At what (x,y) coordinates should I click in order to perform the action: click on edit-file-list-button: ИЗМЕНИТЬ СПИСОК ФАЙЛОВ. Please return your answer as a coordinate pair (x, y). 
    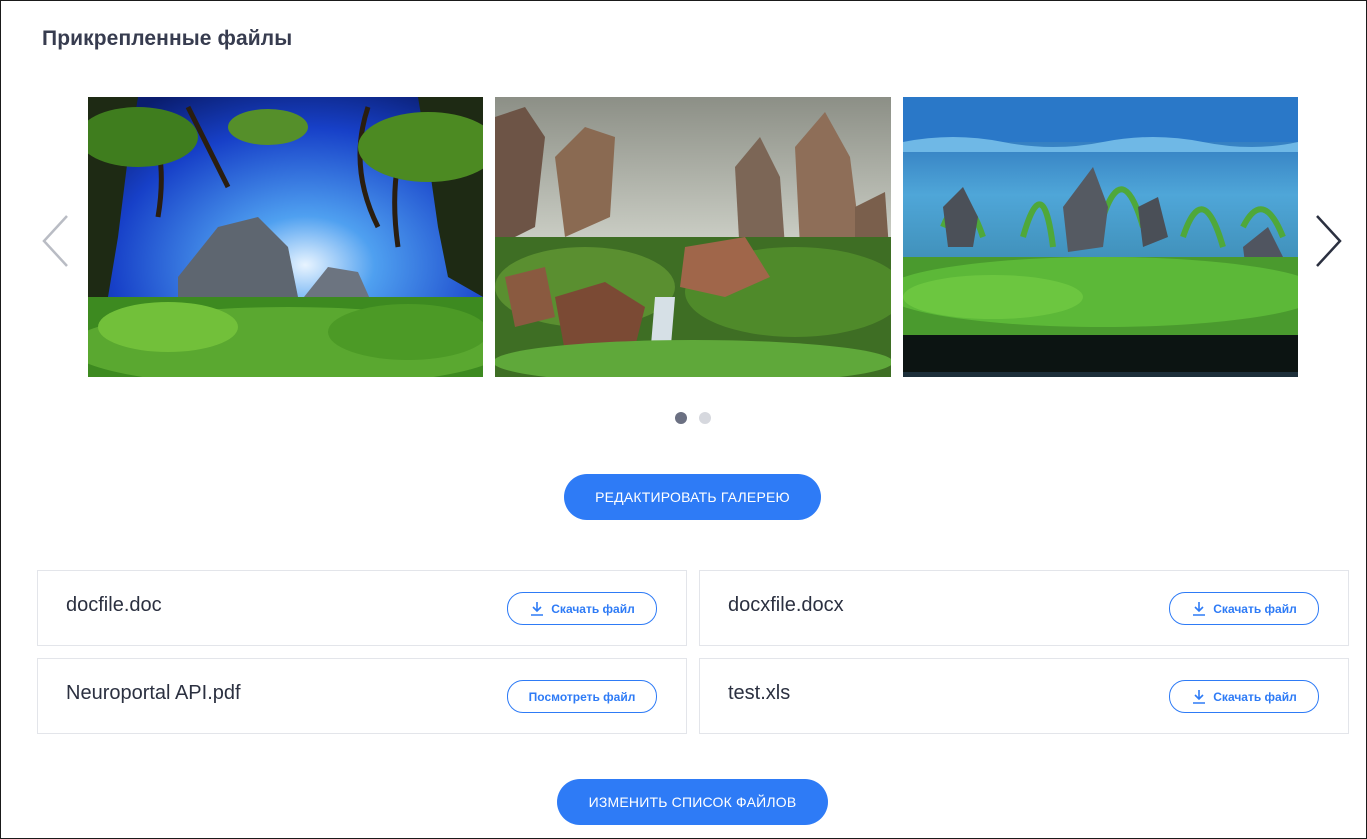
    Looking at the image, I should click on (692, 802).